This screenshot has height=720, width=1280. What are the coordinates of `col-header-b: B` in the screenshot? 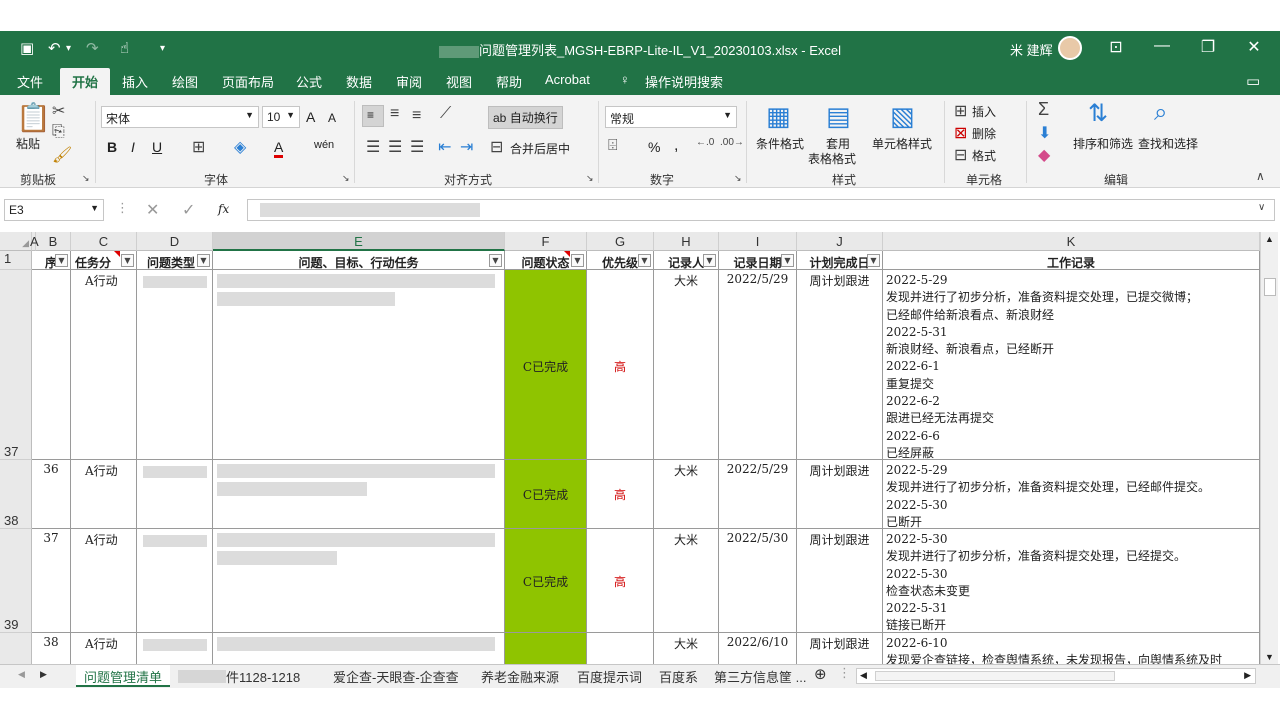 It's located at (53, 241).